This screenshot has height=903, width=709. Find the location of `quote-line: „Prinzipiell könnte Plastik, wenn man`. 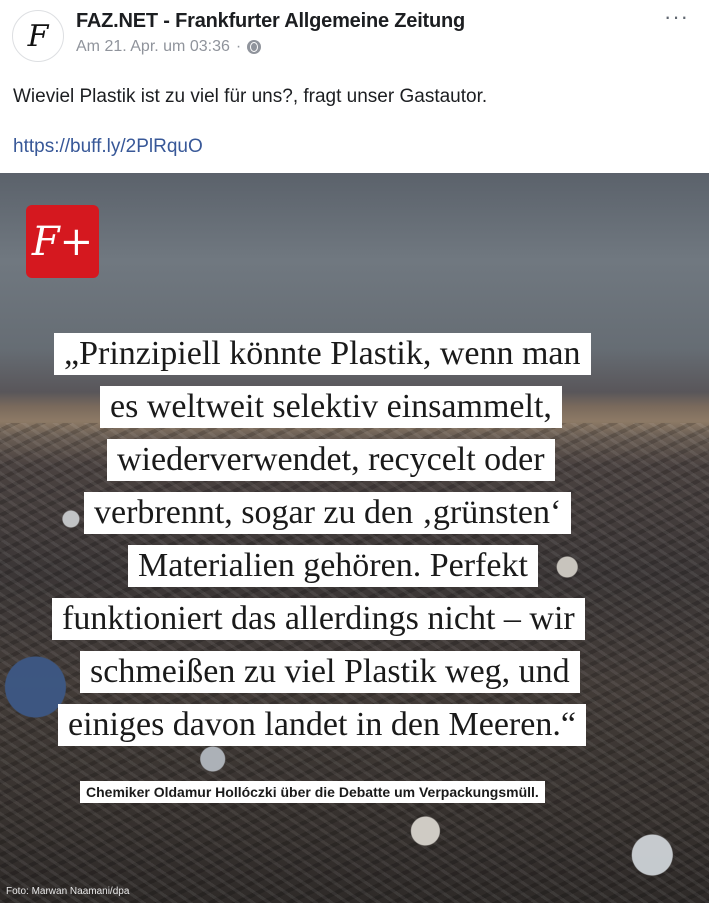

quote-line: „Prinzipiell könnte Plastik, wenn man is located at coordinates (322, 354).